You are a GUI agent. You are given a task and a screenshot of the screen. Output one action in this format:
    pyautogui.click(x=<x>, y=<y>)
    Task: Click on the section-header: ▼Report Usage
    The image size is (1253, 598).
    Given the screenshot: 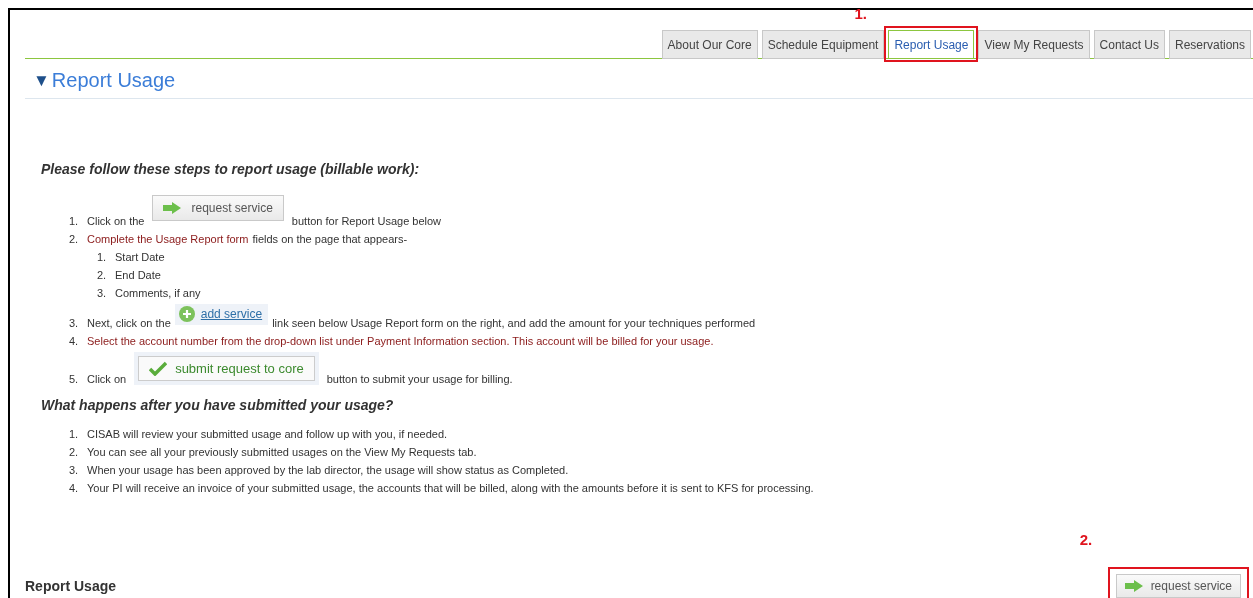 What is the action you would take?
    pyautogui.click(x=639, y=79)
    